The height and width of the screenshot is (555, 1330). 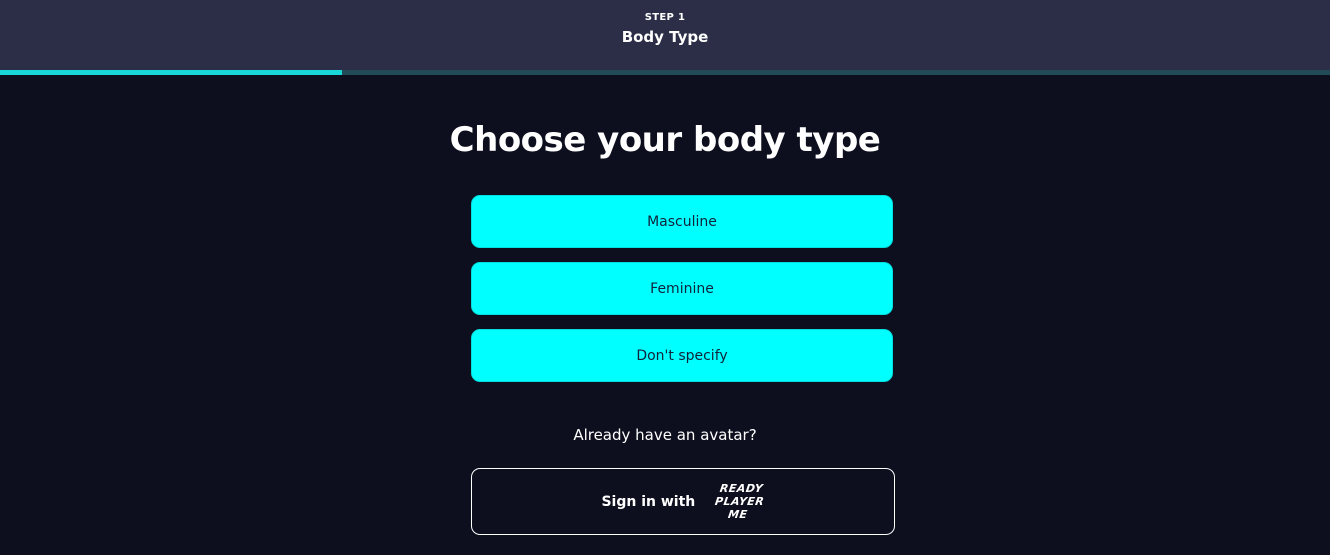 I want to click on sign-in-label: Sign in with, so click(x=648, y=501).